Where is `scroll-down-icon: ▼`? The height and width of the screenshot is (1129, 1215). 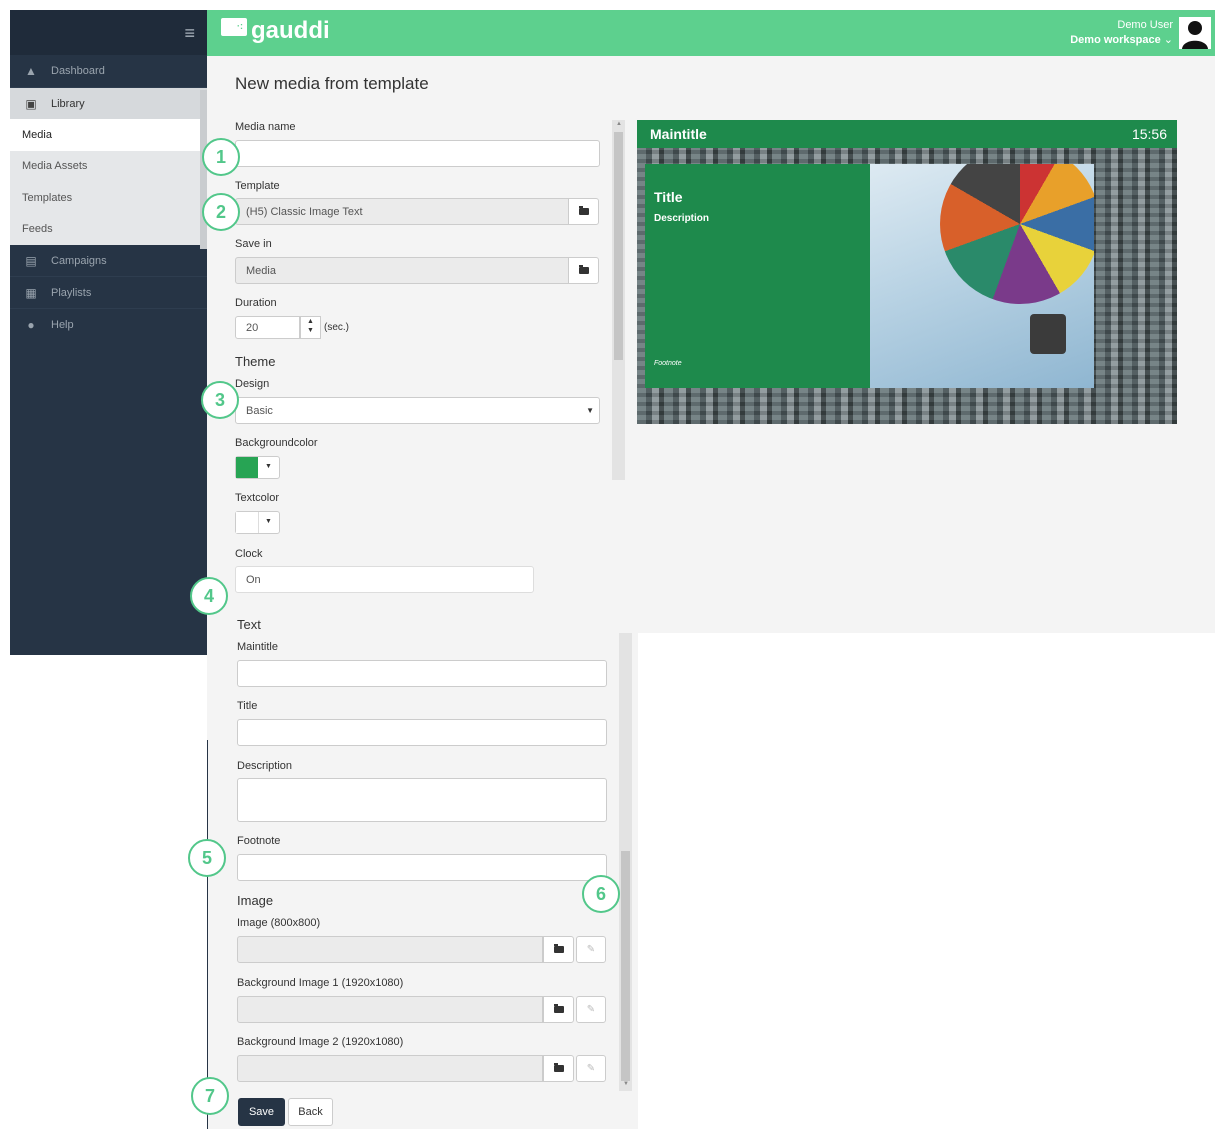
scroll-down-icon: ▼ is located at coordinates (626, 1084).